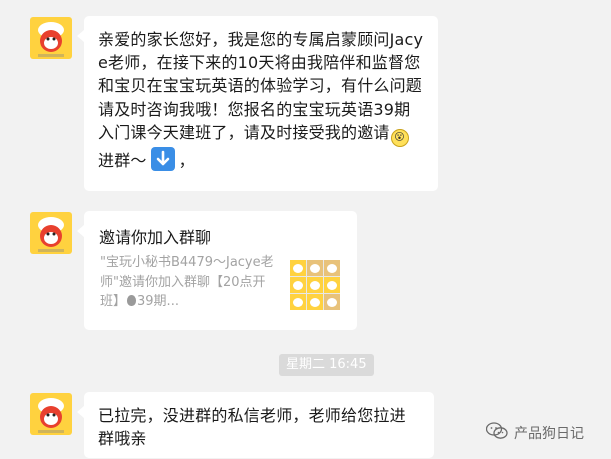 The image size is (611, 459). Describe the element at coordinates (326, 365) in the screenshot. I see `timestamp: 星期二 16:45` at that location.